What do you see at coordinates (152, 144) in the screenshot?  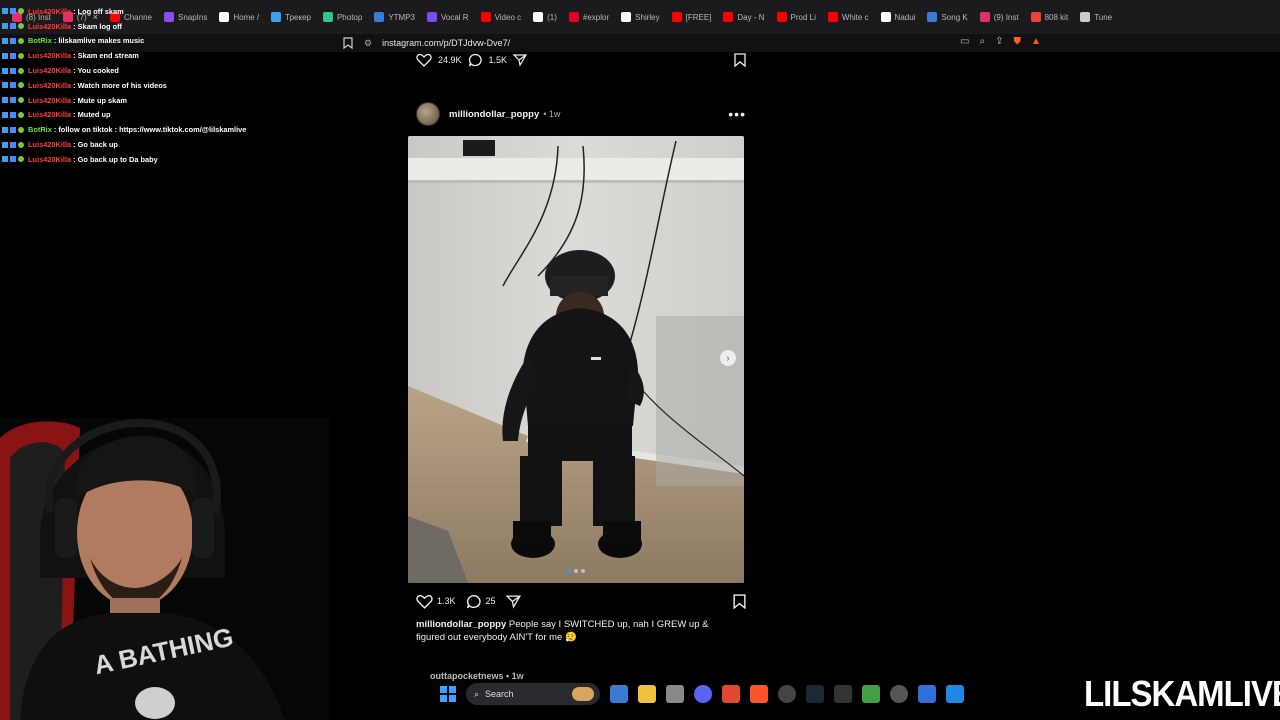 I see `chat-message: Luis420Killa: Go back up` at bounding box center [152, 144].